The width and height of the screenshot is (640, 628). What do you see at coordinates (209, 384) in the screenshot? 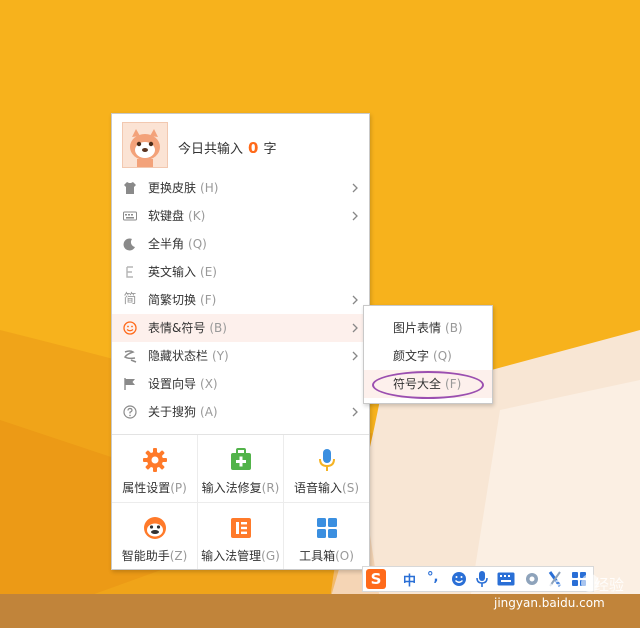
I see `shortcut-key: (X)` at bounding box center [209, 384].